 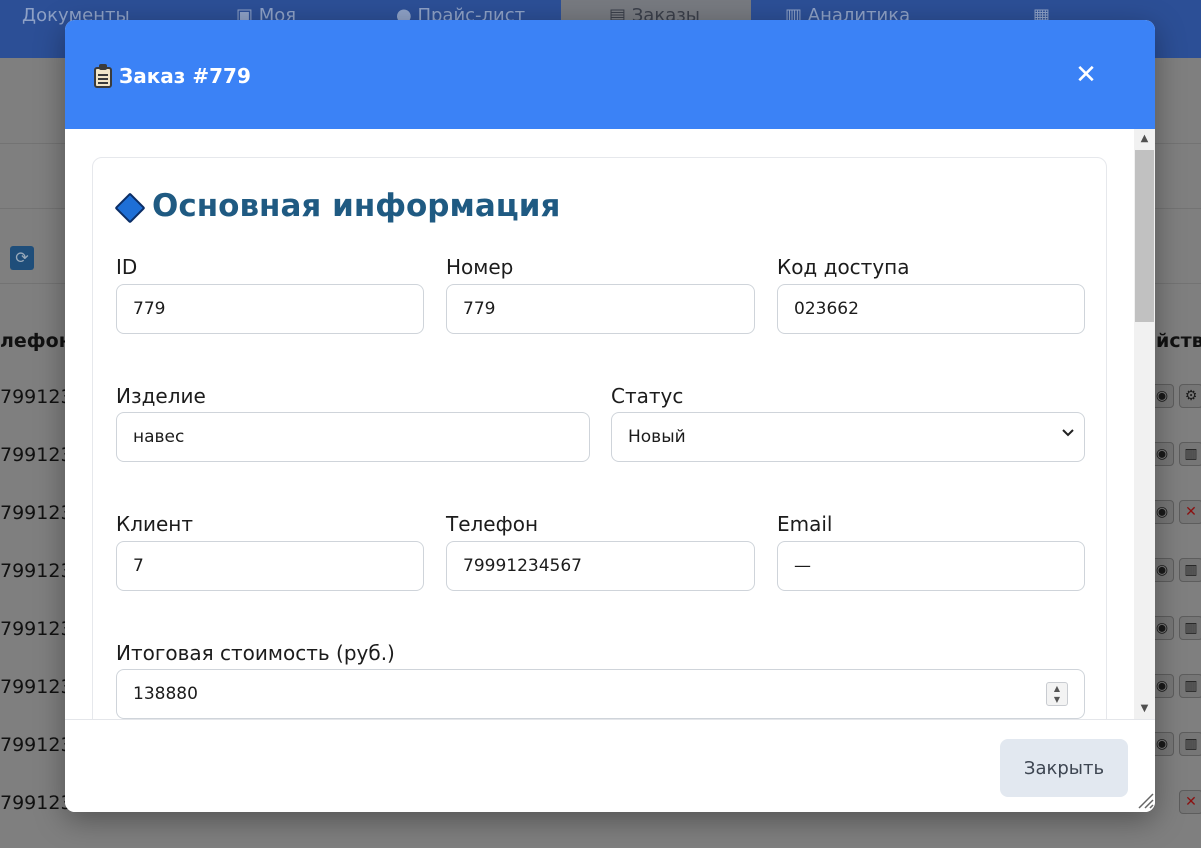 I want to click on product-field: навес, so click(x=353, y=437).